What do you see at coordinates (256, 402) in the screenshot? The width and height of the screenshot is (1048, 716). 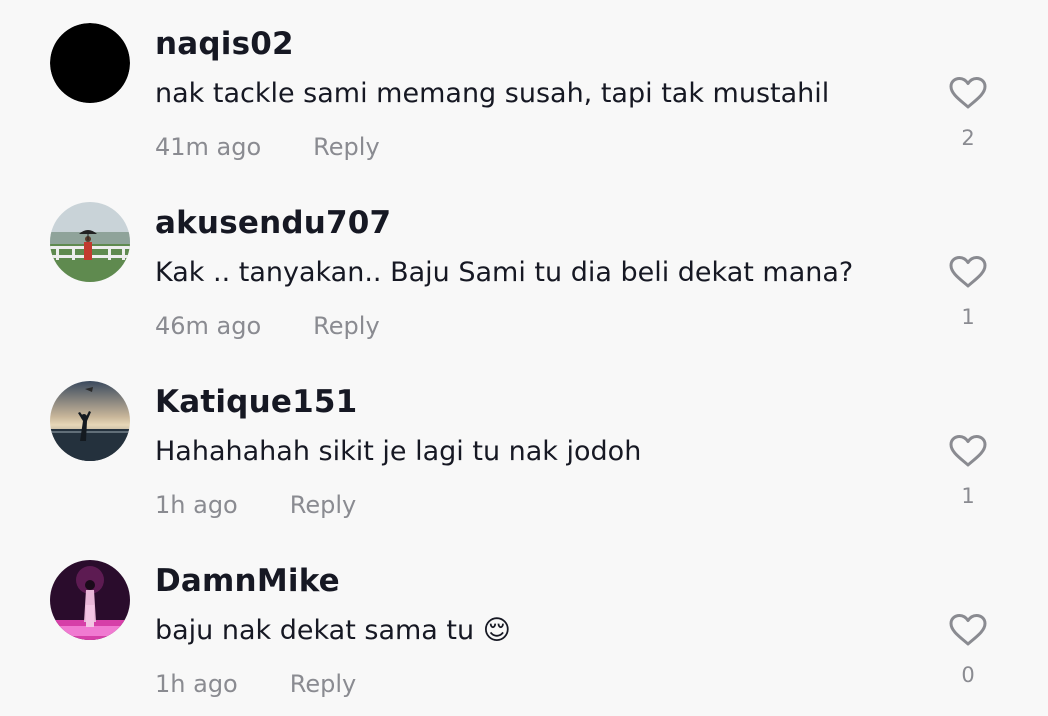 I see `comment-username: Katique151` at bounding box center [256, 402].